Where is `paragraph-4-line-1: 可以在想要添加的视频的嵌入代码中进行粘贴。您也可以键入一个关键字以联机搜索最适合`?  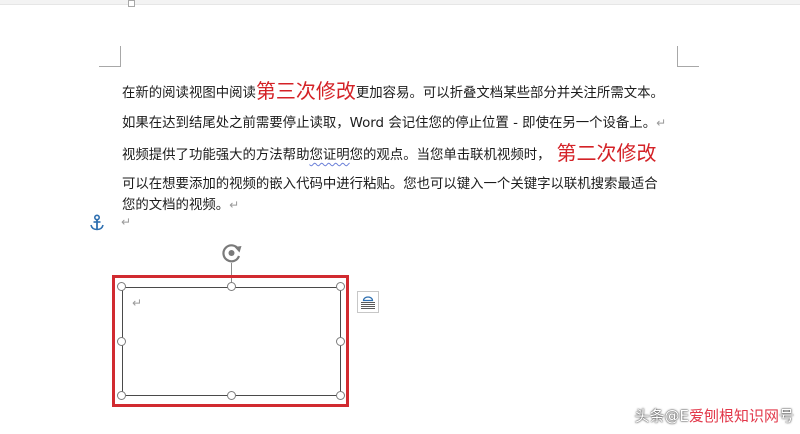
paragraph-4-line-1: 可以在想要添加的视频的嵌入代码中进行粘贴。您也可以键入一个关键字以联机搜索最适合 is located at coordinates (390, 185).